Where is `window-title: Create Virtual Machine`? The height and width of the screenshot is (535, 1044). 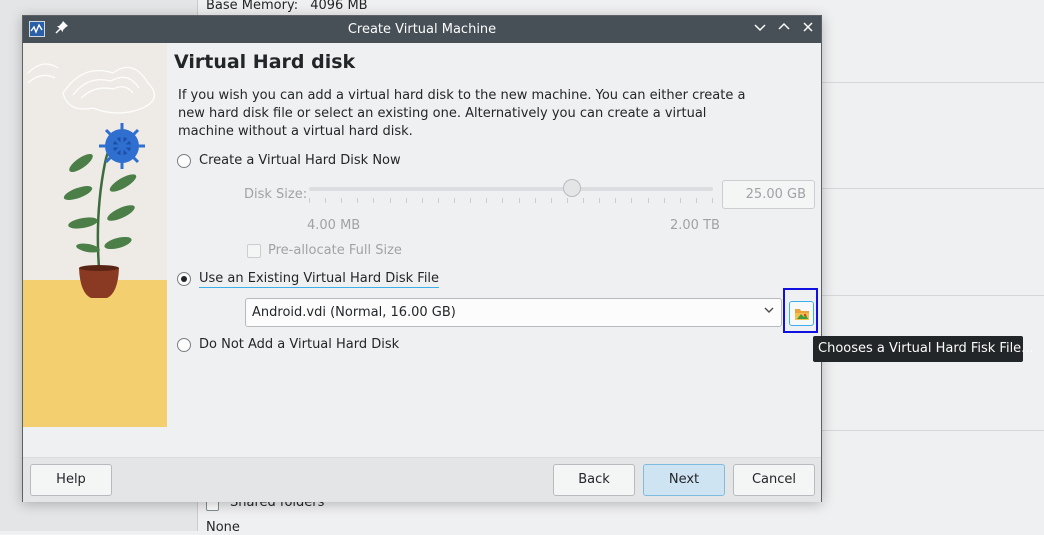 window-title: Create Virtual Machine is located at coordinates (422, 29).